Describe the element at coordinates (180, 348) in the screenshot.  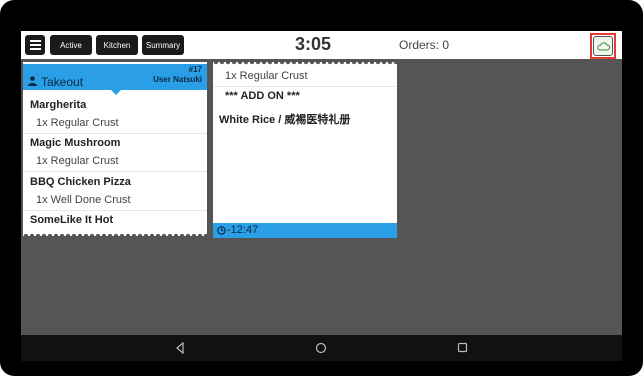
I see `back-icon` at that location.